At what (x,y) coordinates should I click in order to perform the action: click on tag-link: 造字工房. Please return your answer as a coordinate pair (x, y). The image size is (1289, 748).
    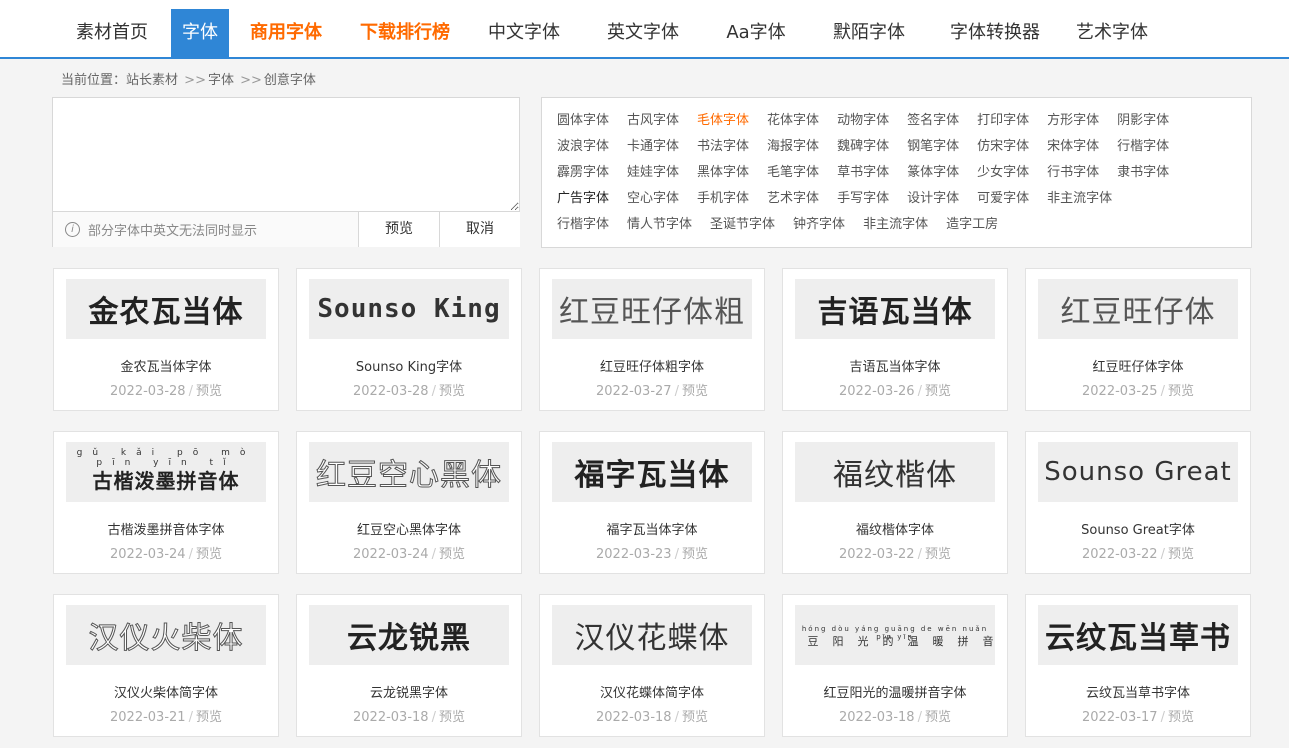
    Looking at the image, I should click on (972, 225).